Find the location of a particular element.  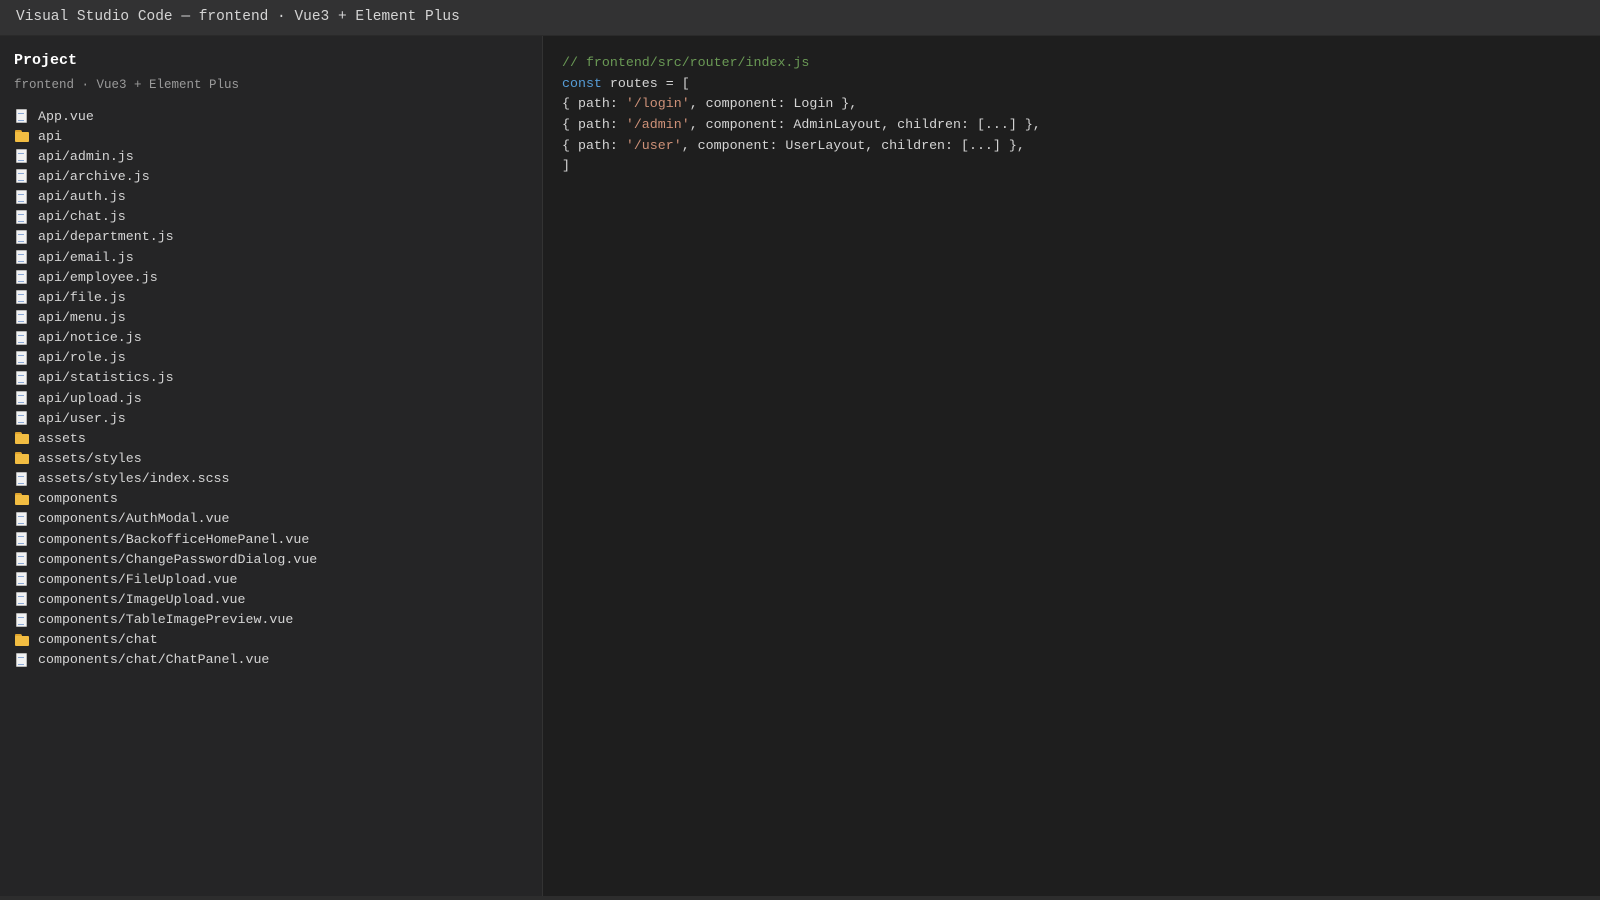

tree-item-label: api/role.js is located at coordinates (82, 358).